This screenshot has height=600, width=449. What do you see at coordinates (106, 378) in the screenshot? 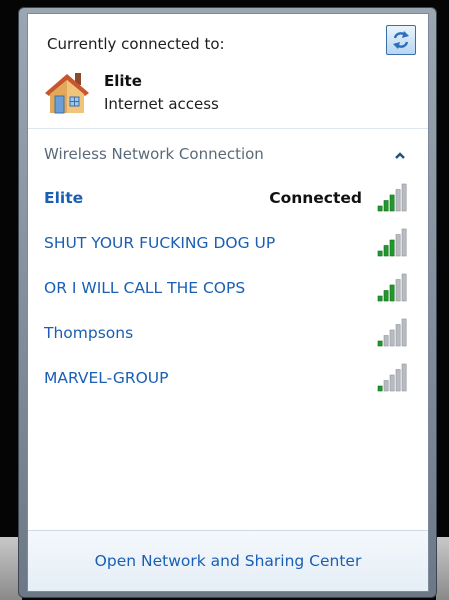
I see `network-name: MARVEL-GROUP` at bounding box center [106, 378].